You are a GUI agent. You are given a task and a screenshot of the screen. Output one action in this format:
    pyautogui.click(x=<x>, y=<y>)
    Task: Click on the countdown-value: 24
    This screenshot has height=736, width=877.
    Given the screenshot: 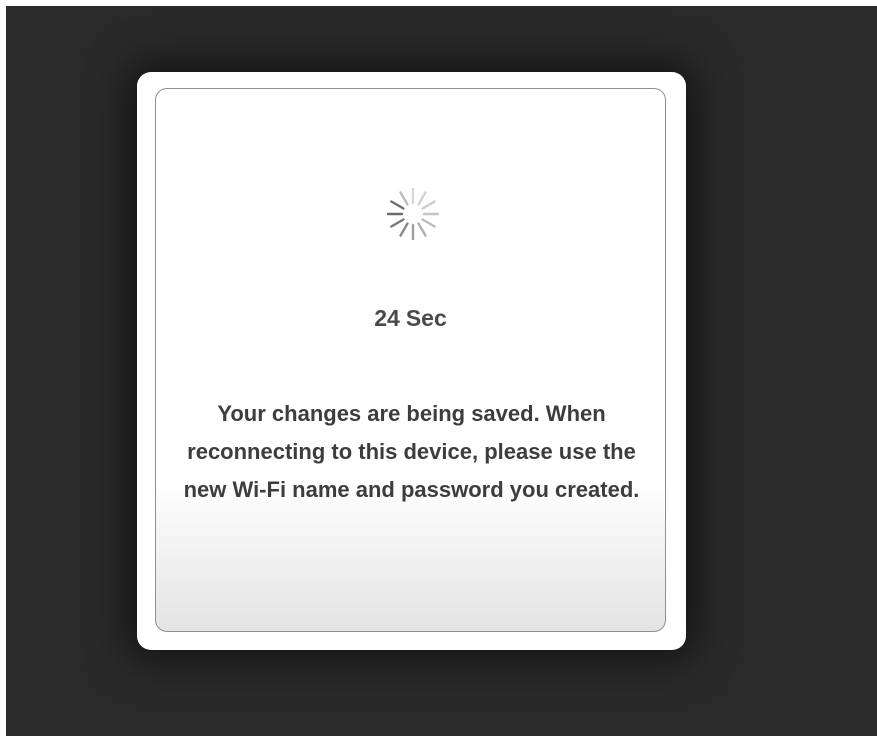 What is the action you would take?
    pyautogui.click(x=387, y=318)
    